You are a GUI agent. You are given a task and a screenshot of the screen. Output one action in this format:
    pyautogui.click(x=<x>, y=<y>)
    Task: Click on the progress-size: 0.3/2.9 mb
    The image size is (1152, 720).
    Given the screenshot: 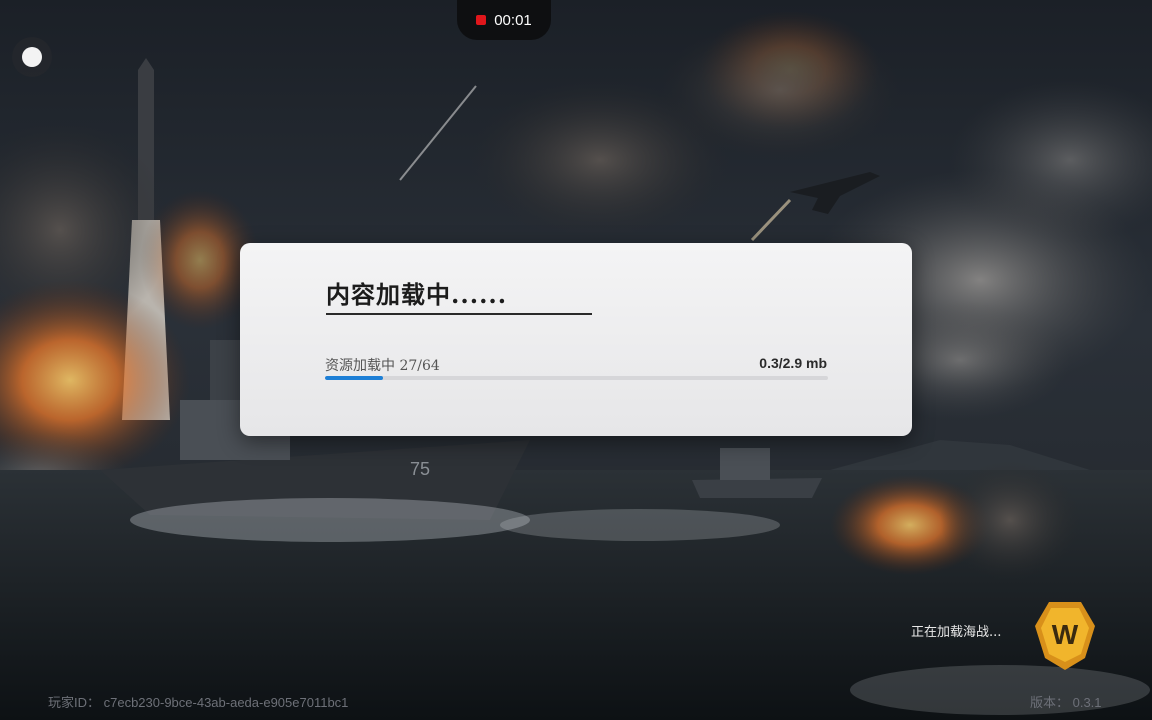 What is the action you would take?
    pyautogui.click(x=793, y=363)
    